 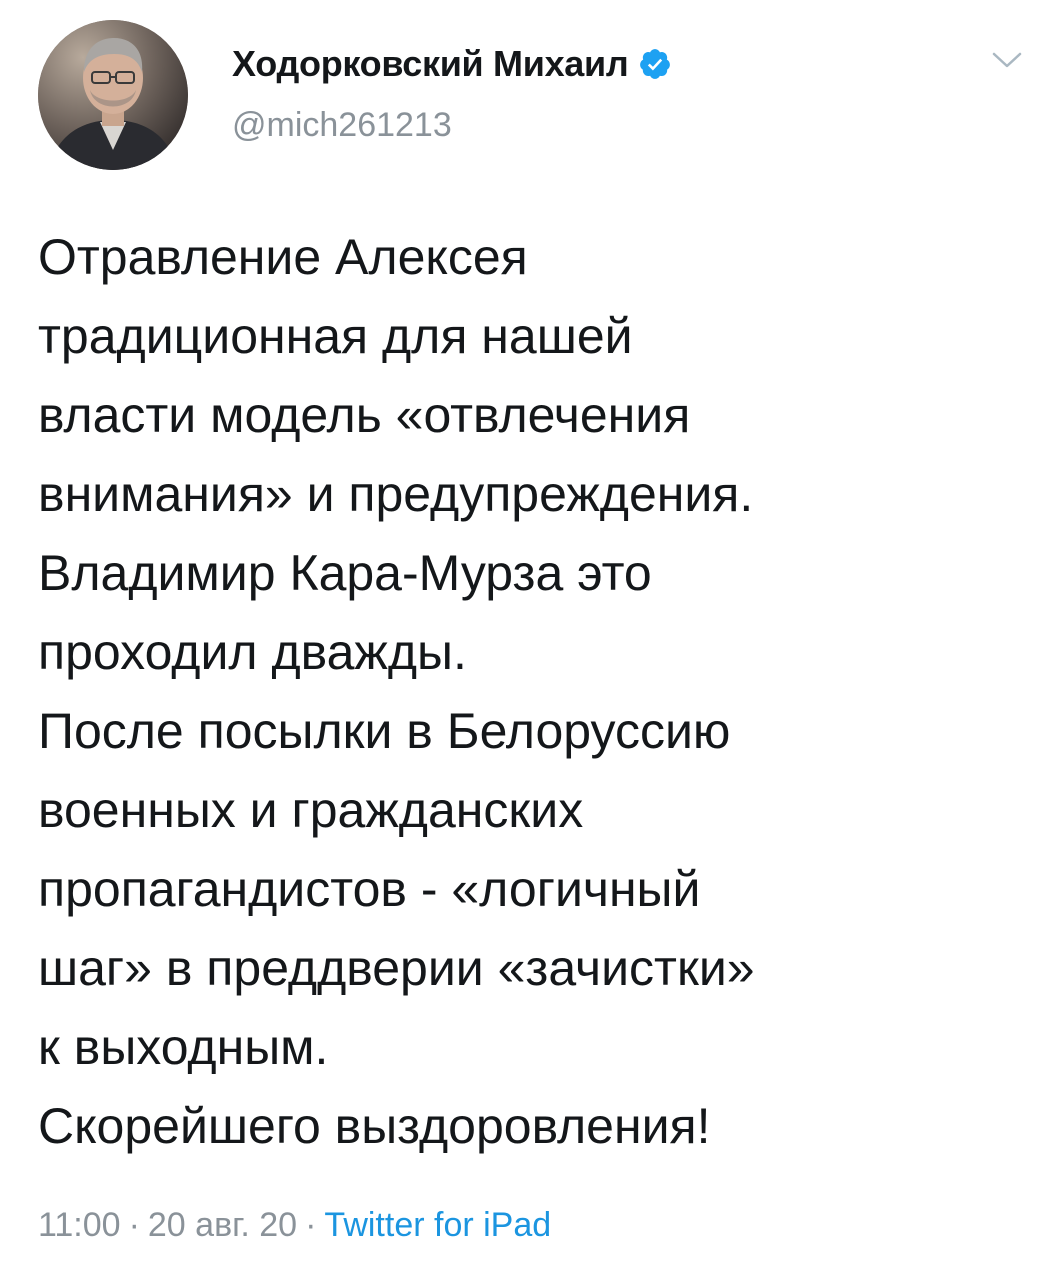 I want to click on tweet-text-line: традиционная для нашей, so click(x=335, y=336).